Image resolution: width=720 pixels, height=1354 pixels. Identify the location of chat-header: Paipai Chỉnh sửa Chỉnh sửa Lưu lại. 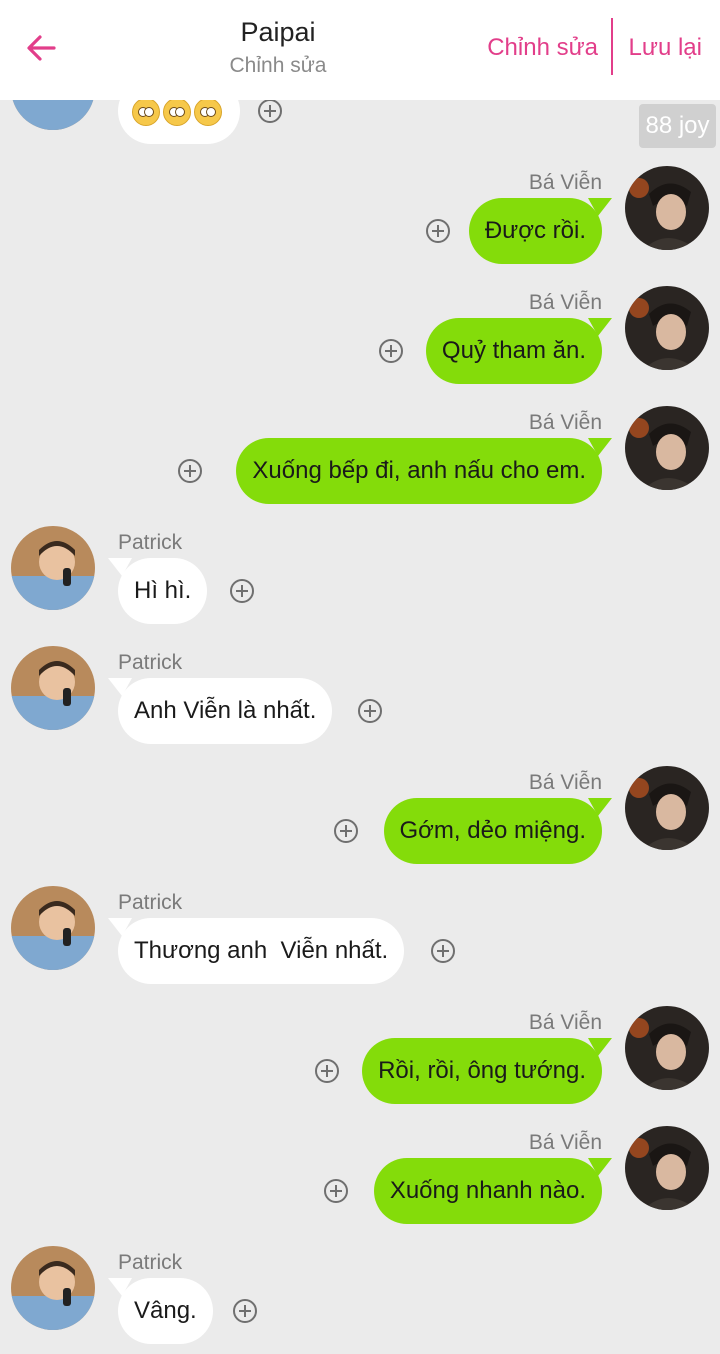
(360, 50).